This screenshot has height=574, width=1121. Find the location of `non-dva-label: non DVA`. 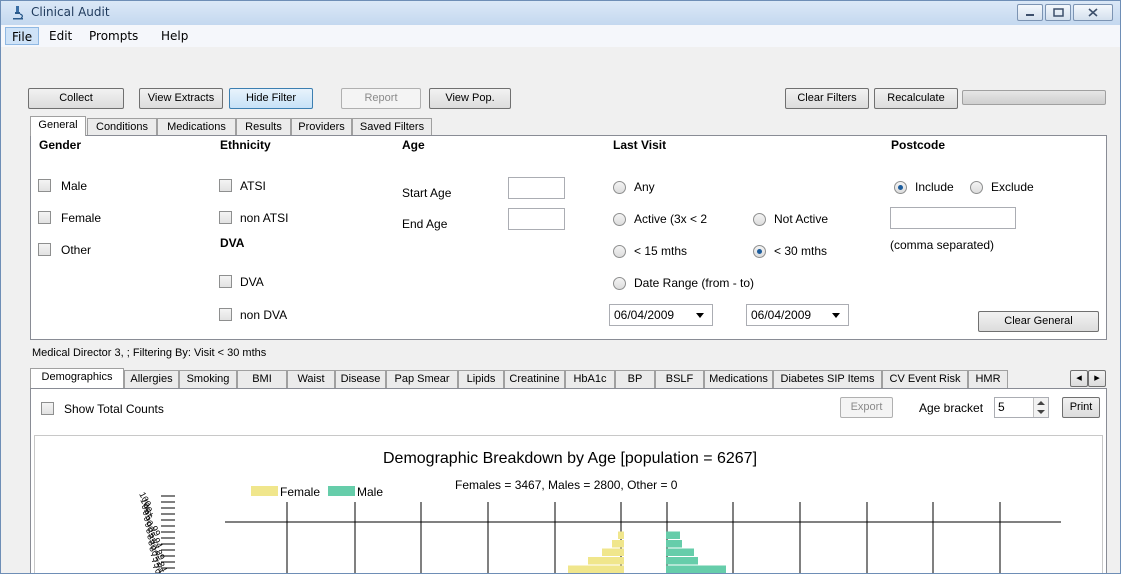

non-dva-label: non DVA is located at coordinates (264, 315).